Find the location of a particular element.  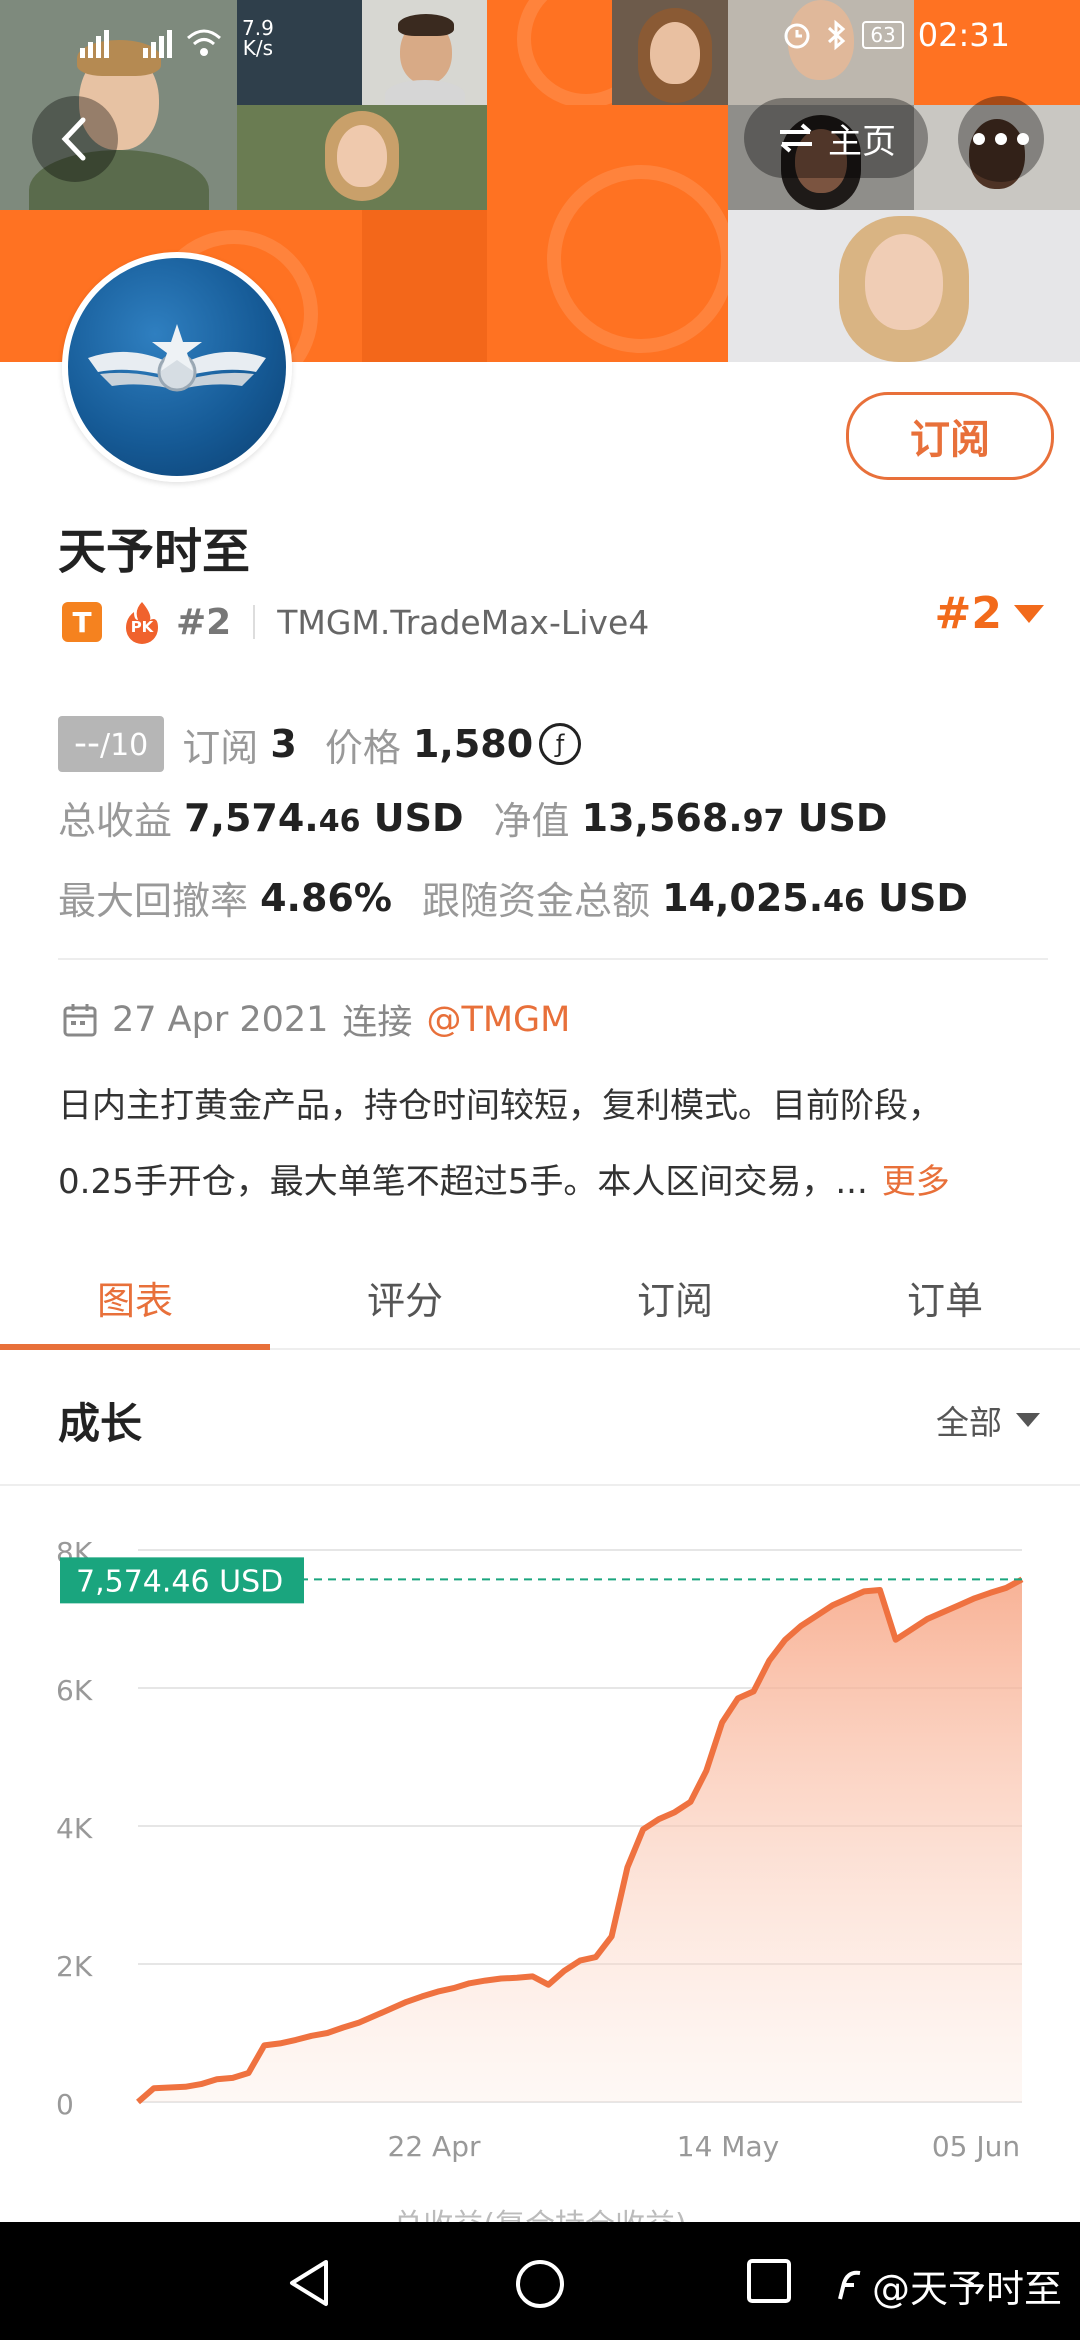

pk-flame-icon: PK is located at coordinates (142, 622).